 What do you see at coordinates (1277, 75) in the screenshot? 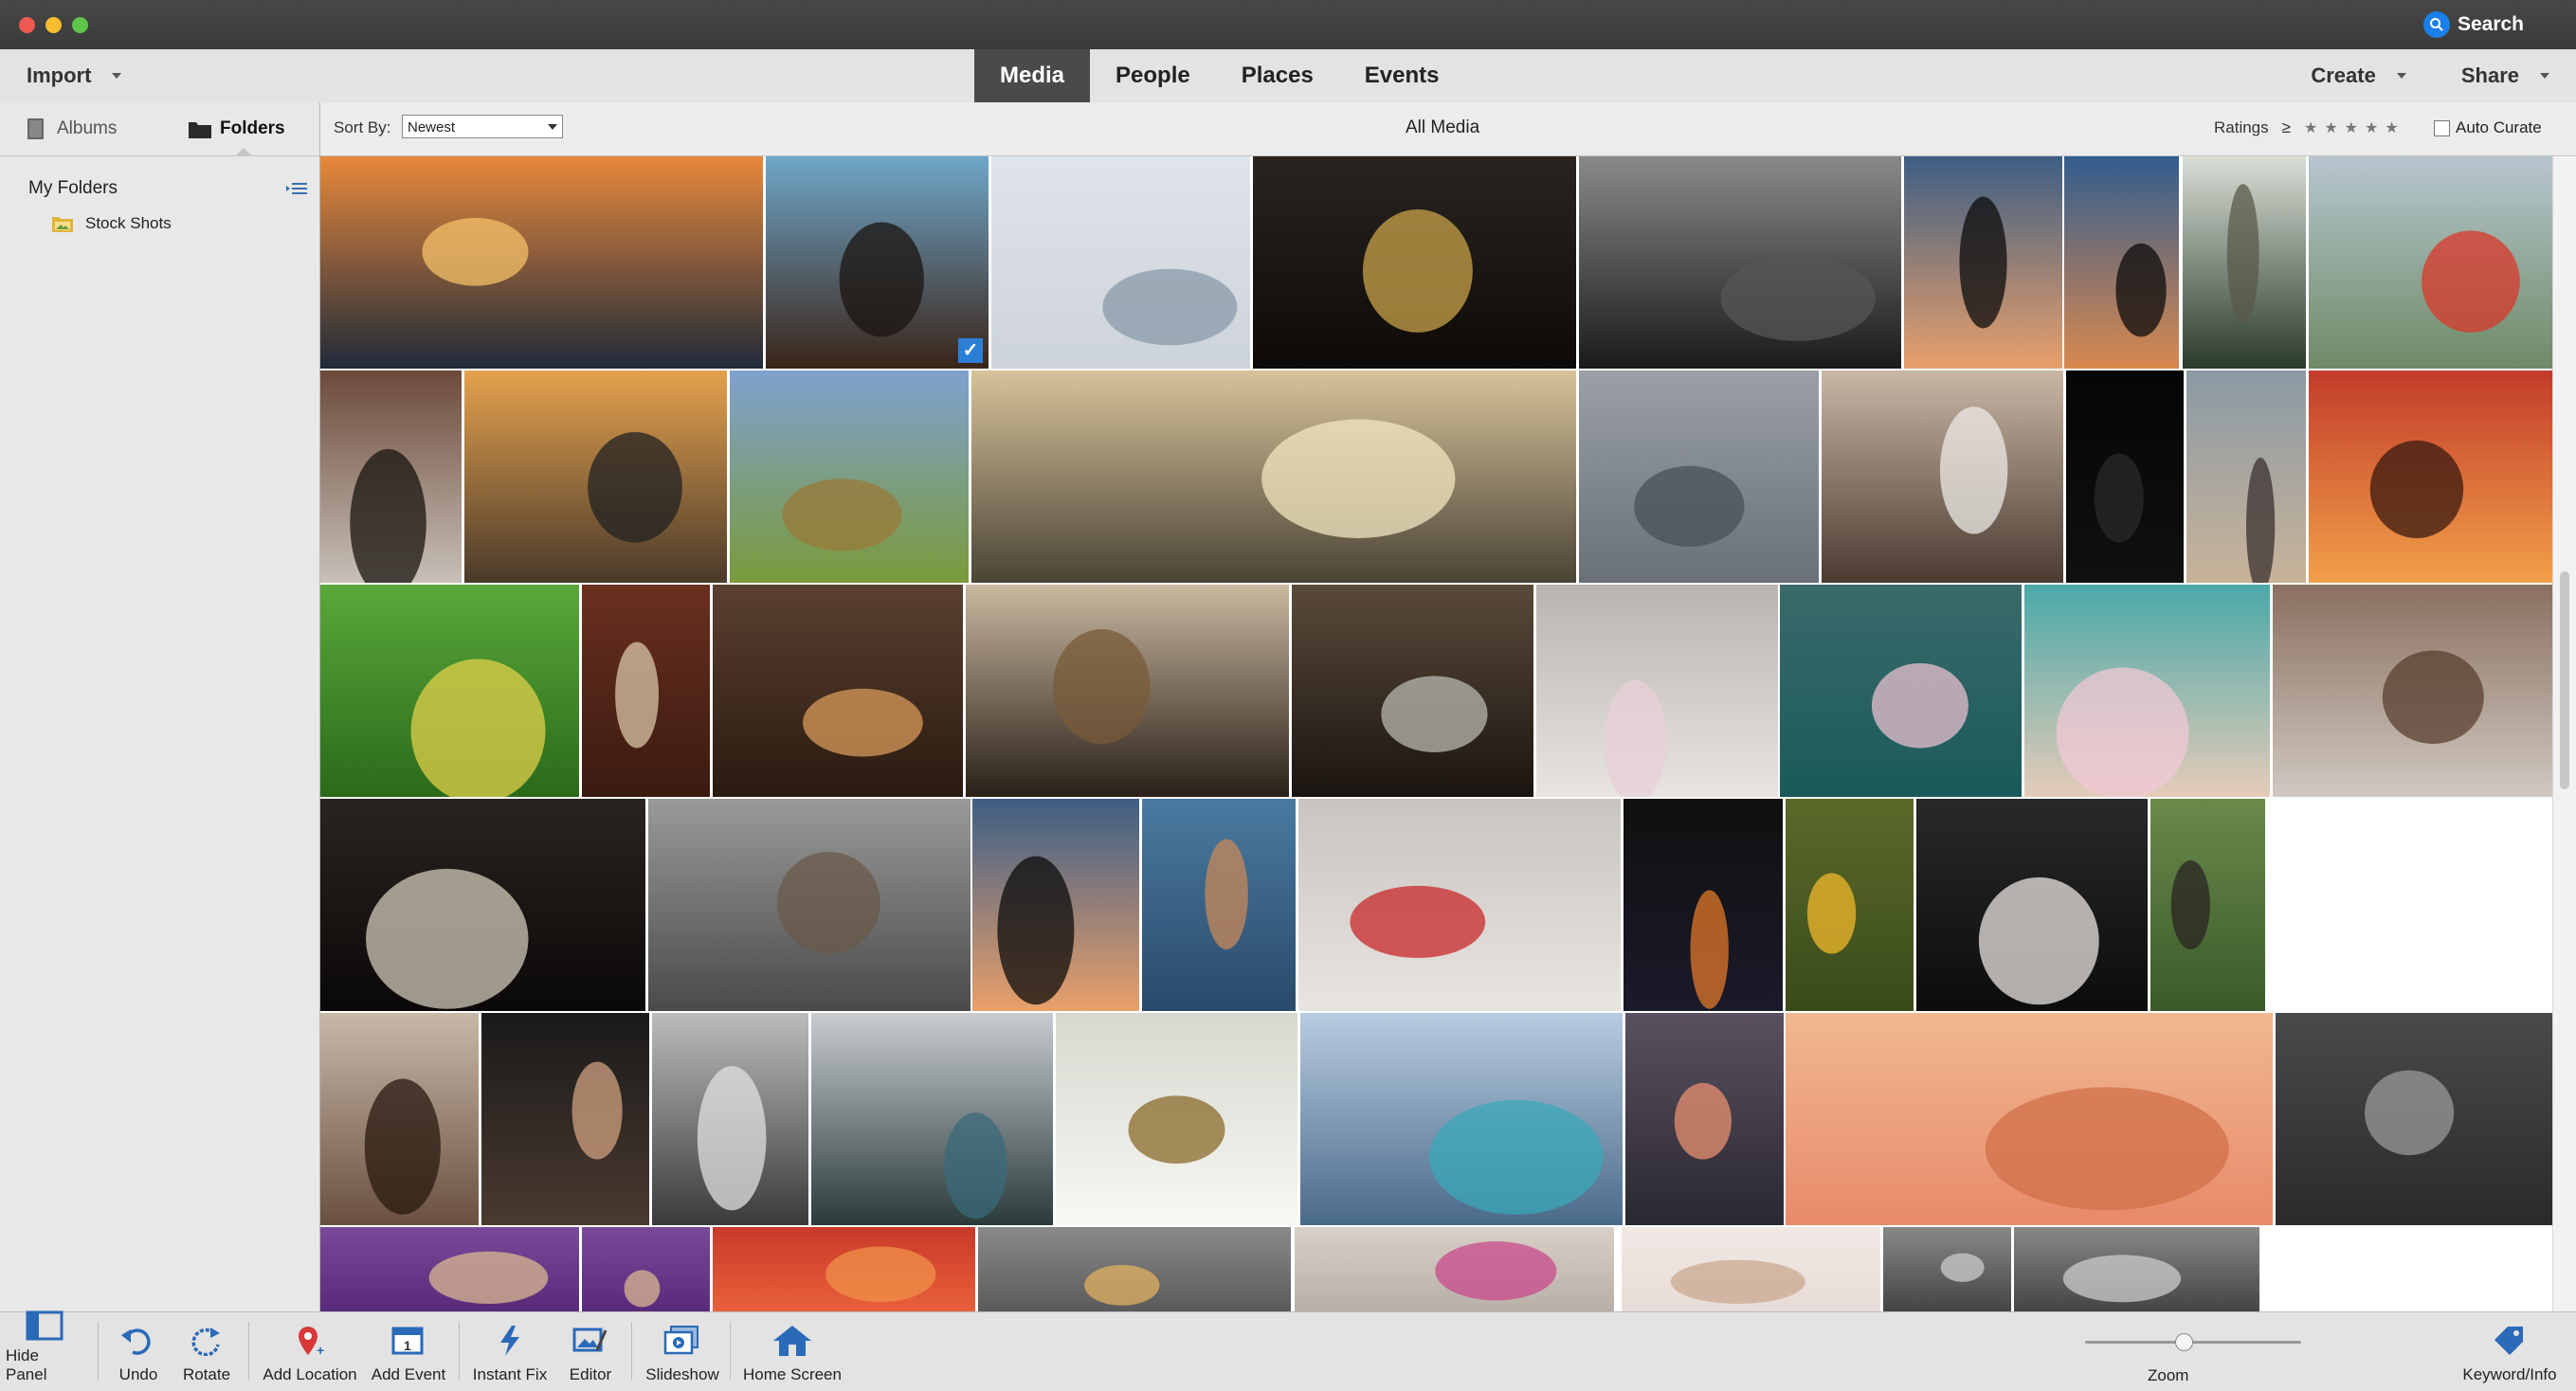
I see `tab-places: Places` at bounding box center [1277, 75].